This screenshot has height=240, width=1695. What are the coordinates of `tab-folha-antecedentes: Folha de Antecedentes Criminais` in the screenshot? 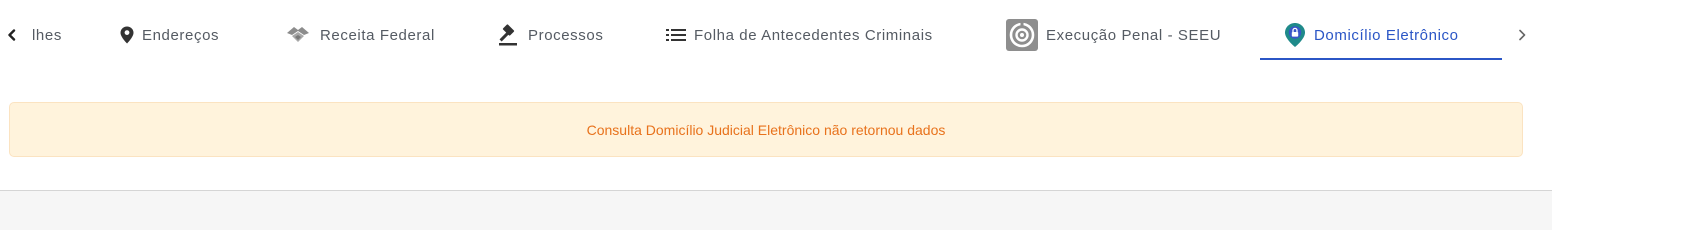 It's located at (799, 35).